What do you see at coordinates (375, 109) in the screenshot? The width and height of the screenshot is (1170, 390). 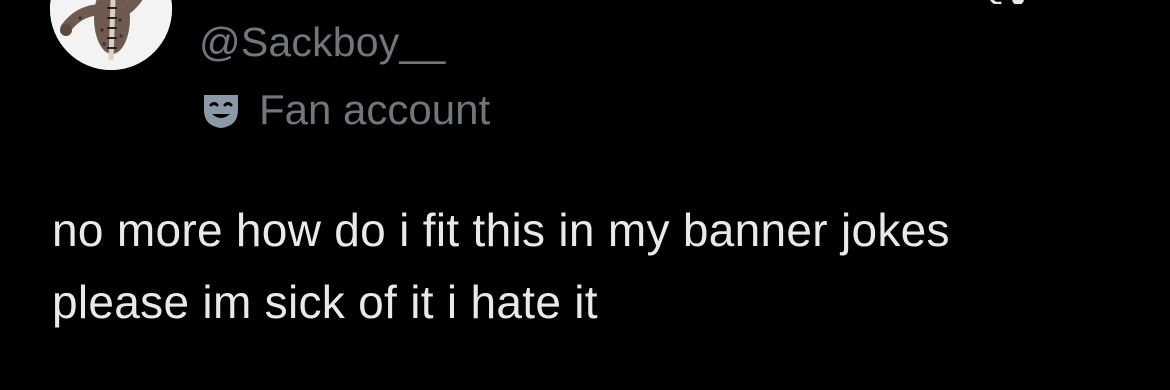 I see `account-label-text: Fan account` at bounding box center [375, 109].